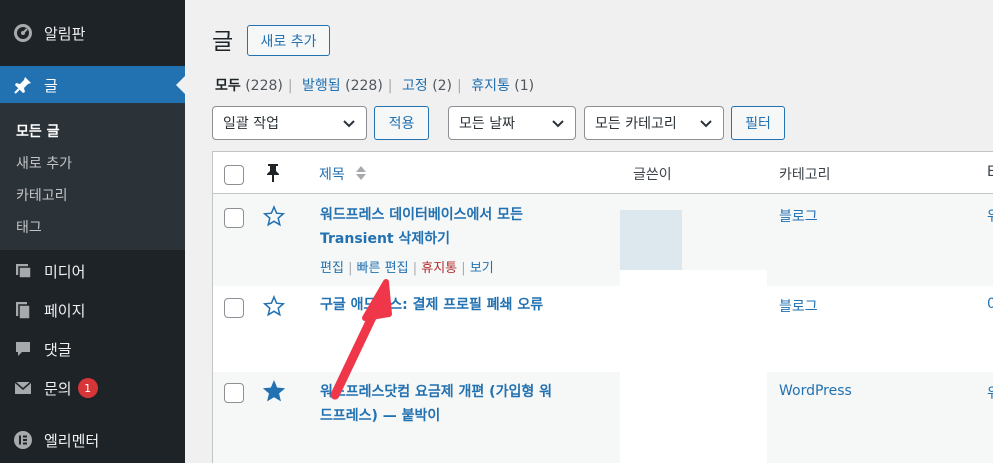 The image size is (993, 463). Describe the element at coordinates (636, 124) in the screenshot. I see `category-filter-value: 모든 카테고리` at that location.